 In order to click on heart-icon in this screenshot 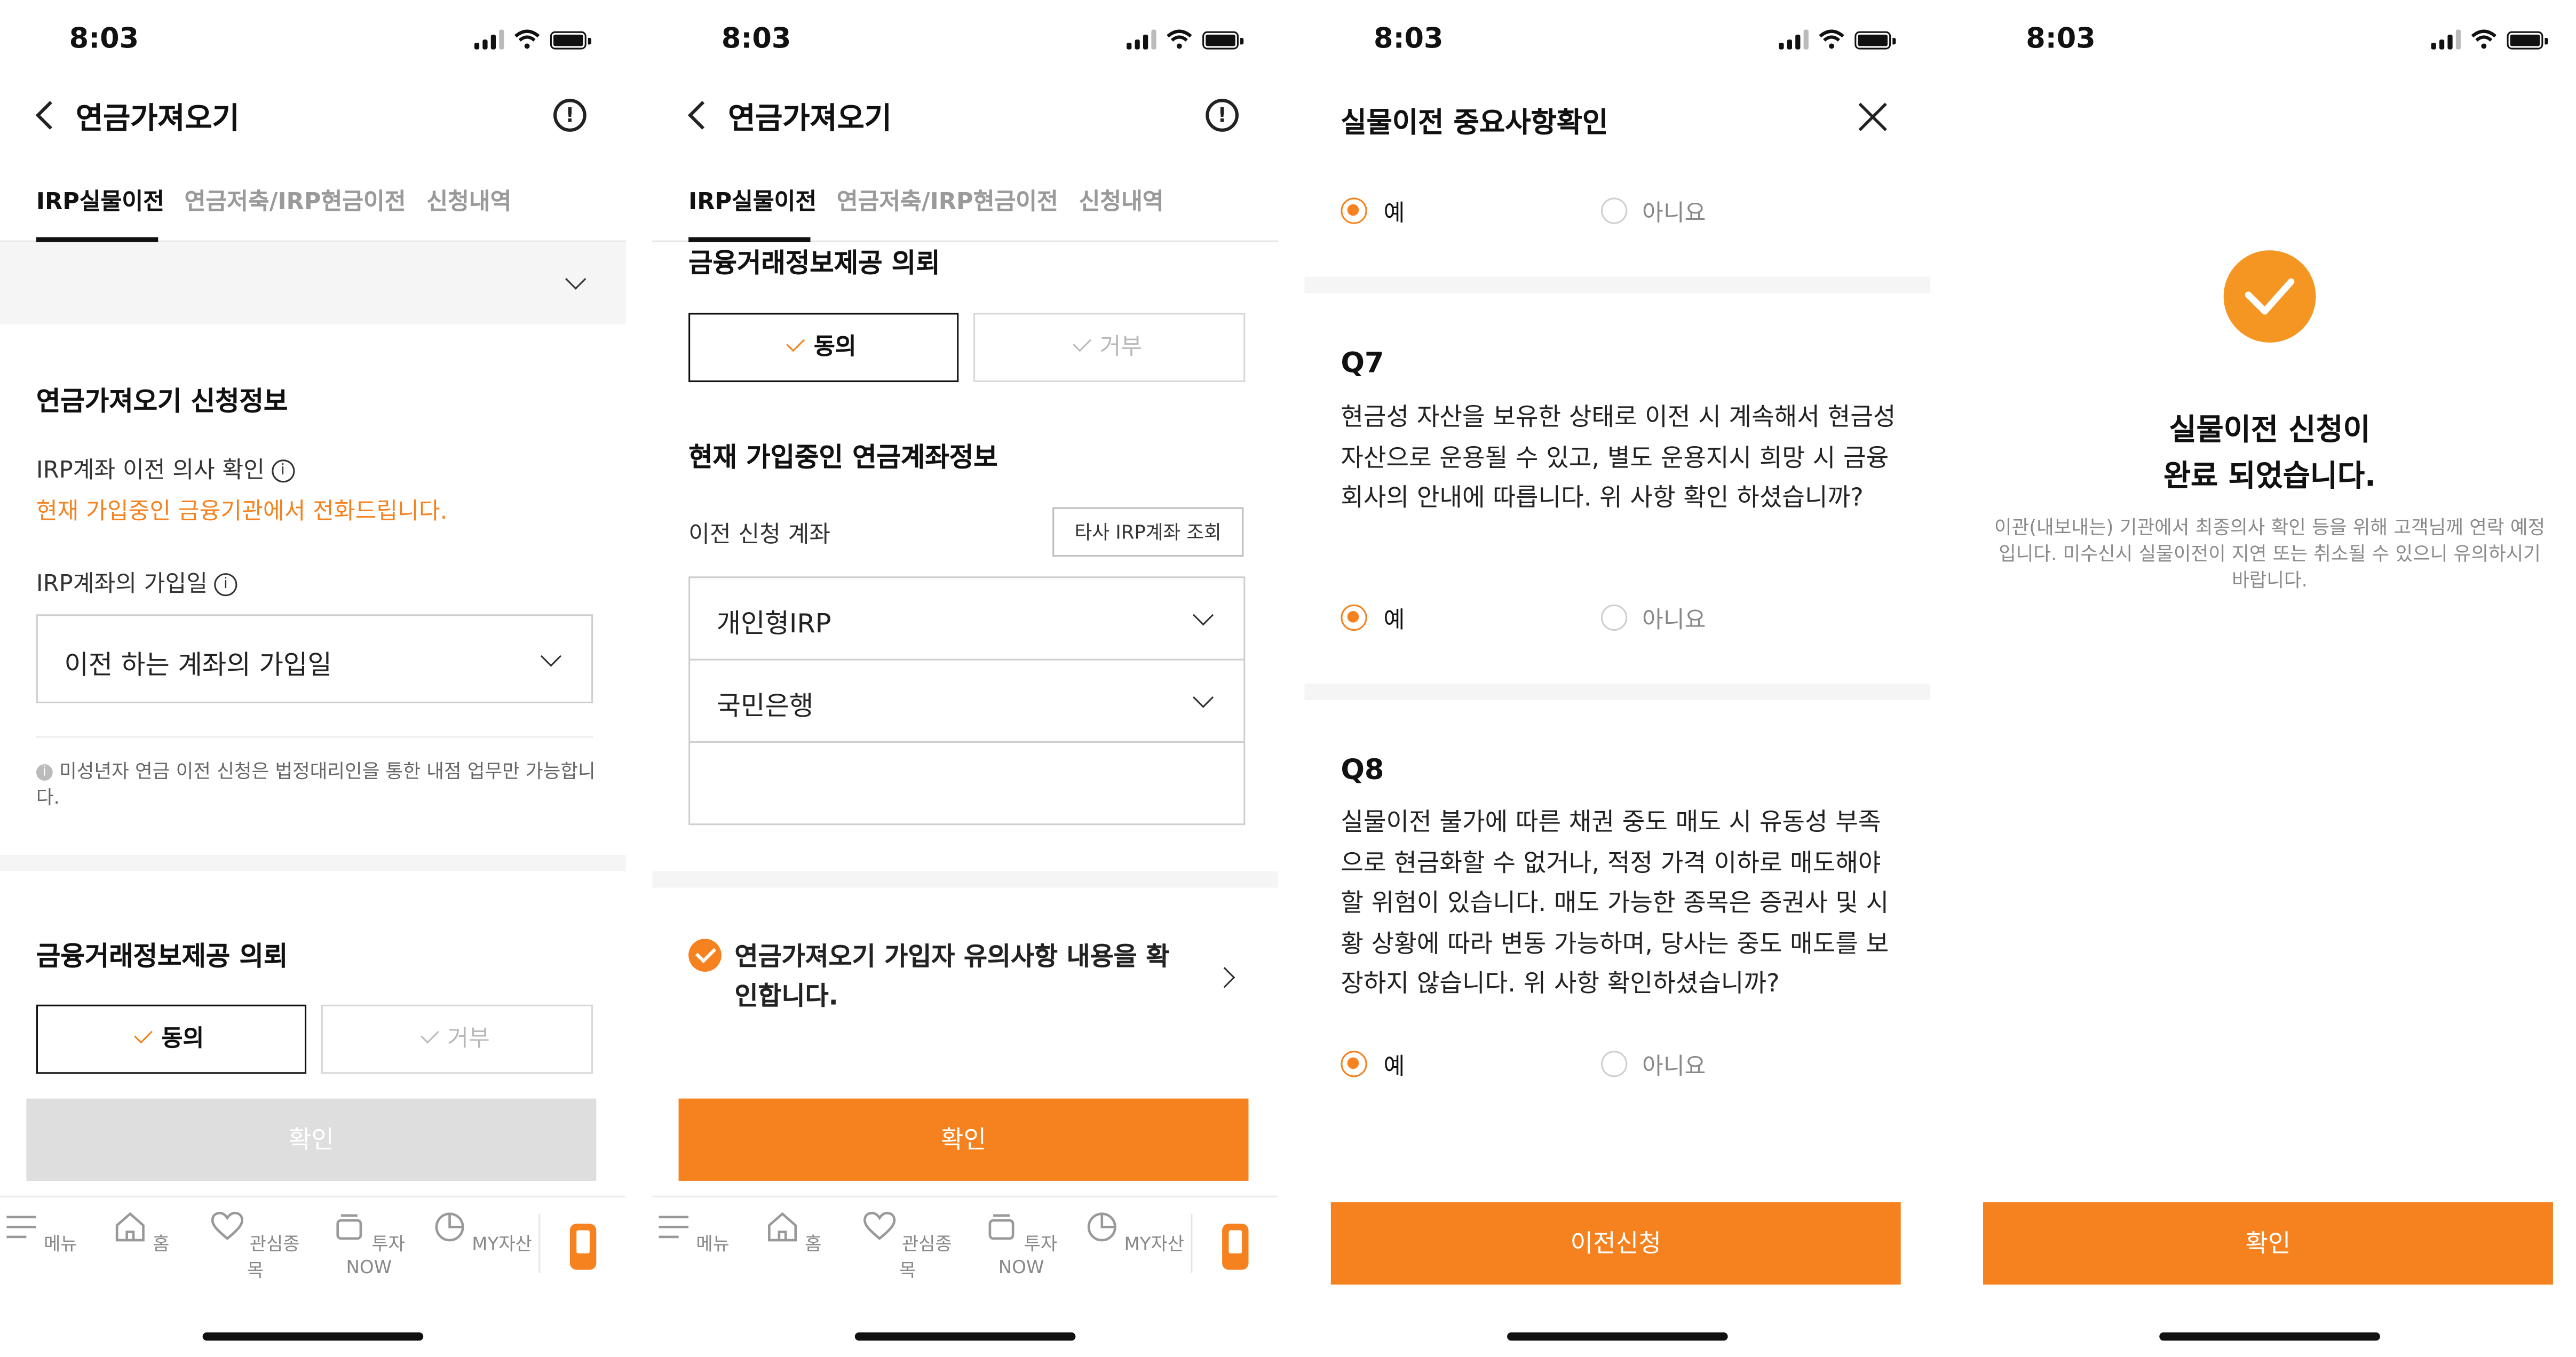, I will do `click(879, 1225)`.